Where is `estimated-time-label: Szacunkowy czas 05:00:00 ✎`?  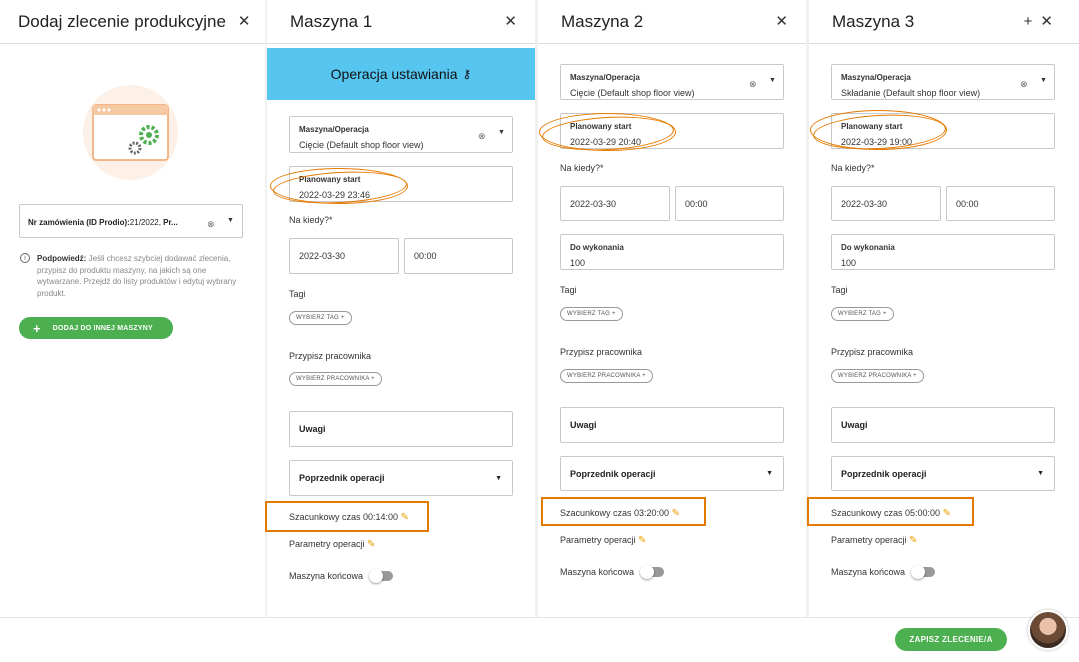 estimated-time-label: Szacunkowy czas 05:00:00 ✎ is located at coordinates (891, 513).